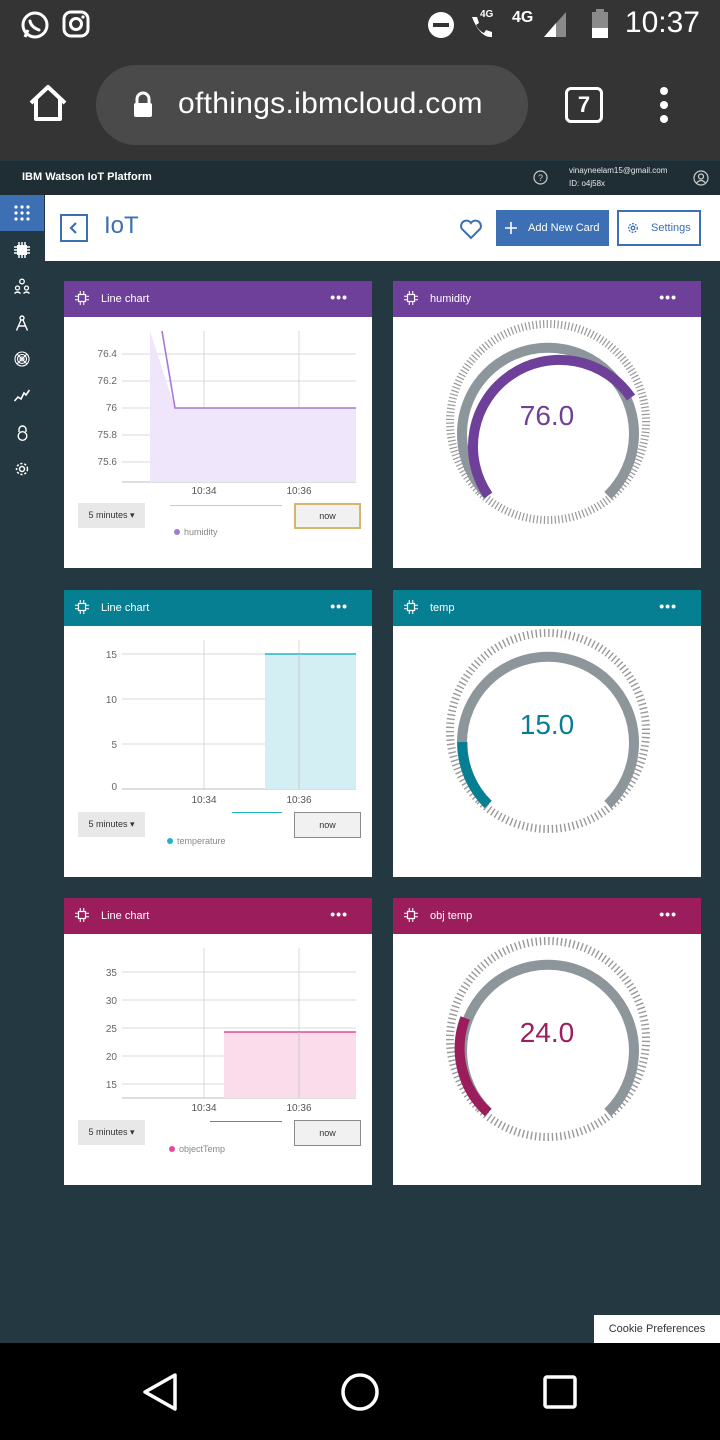  Describe the element at coordinates (112, 1029) in the screenshot. I see `y-tick: 25` at that location.